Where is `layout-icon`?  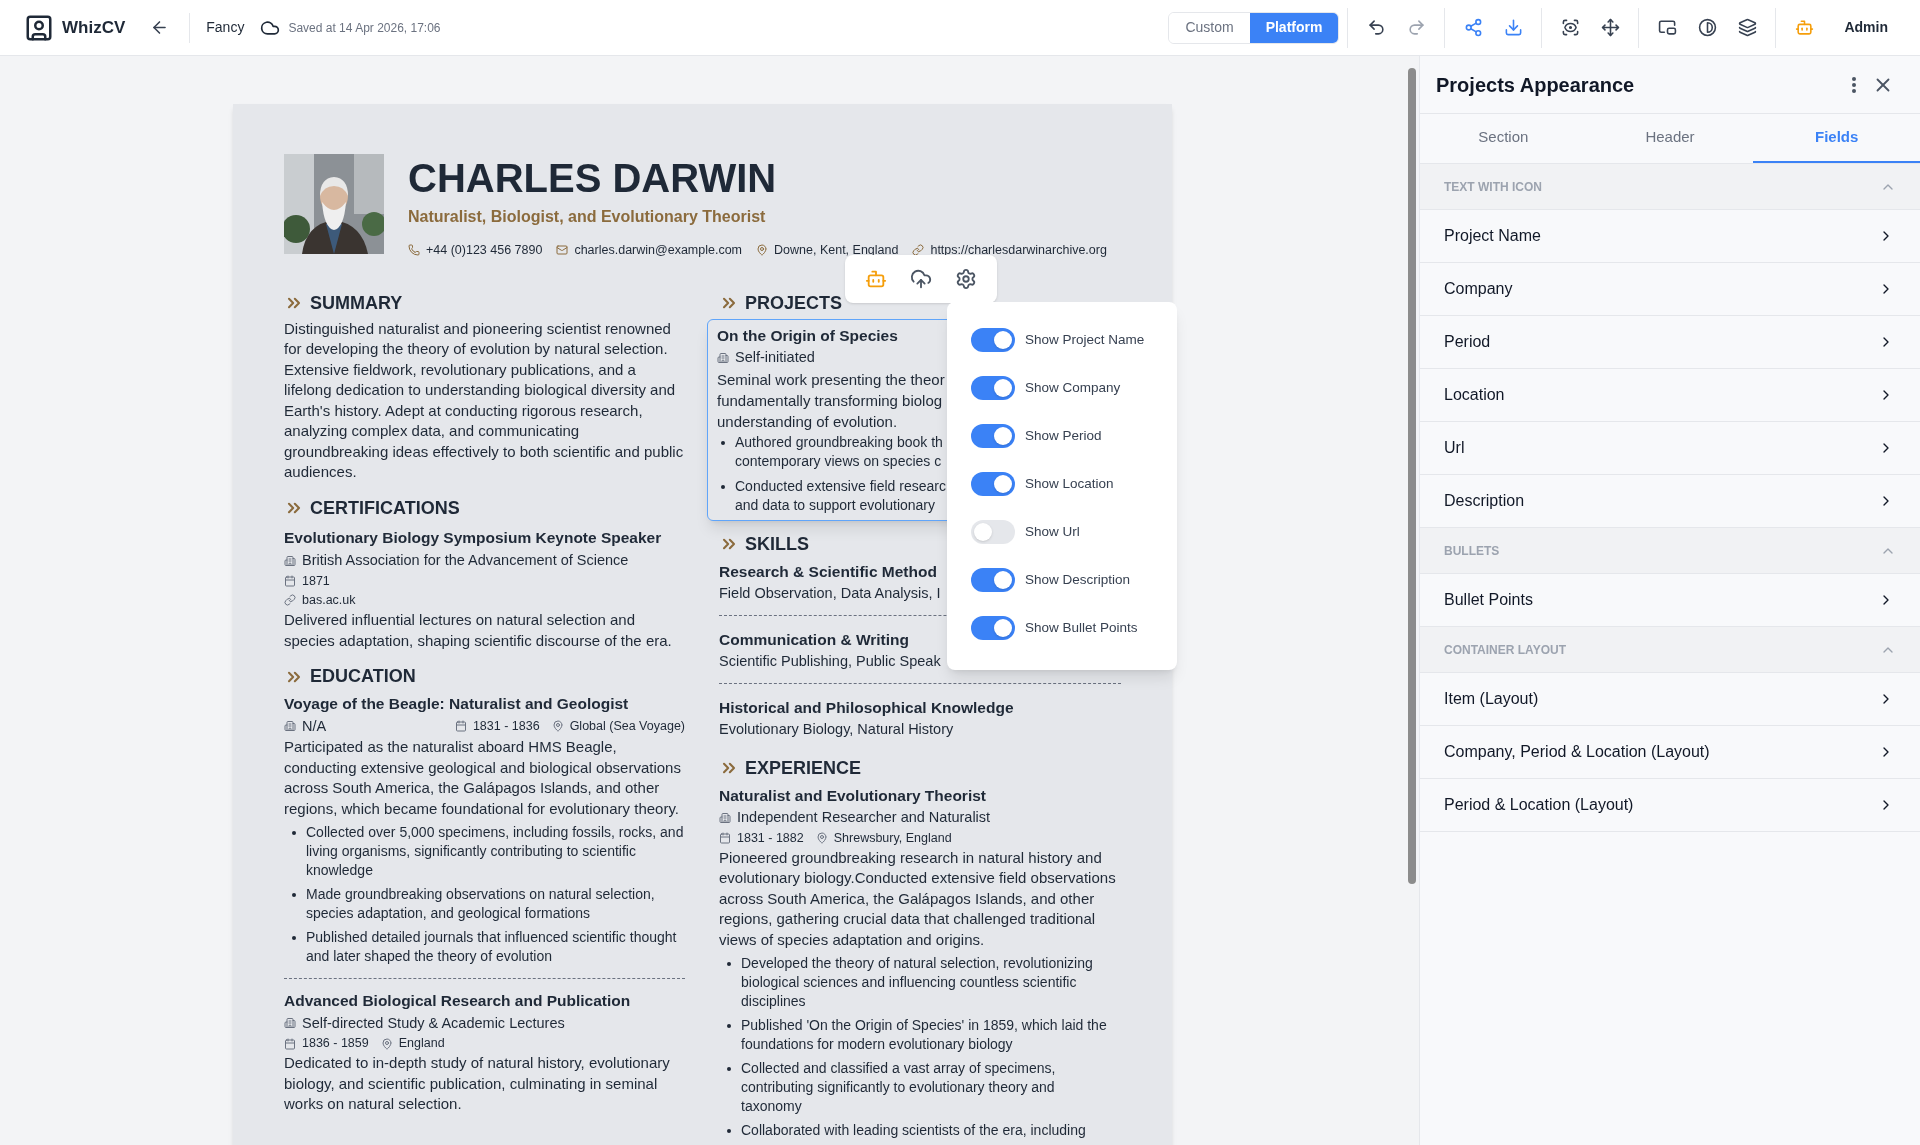
layout-icon is located at coordinates (1667, 27).